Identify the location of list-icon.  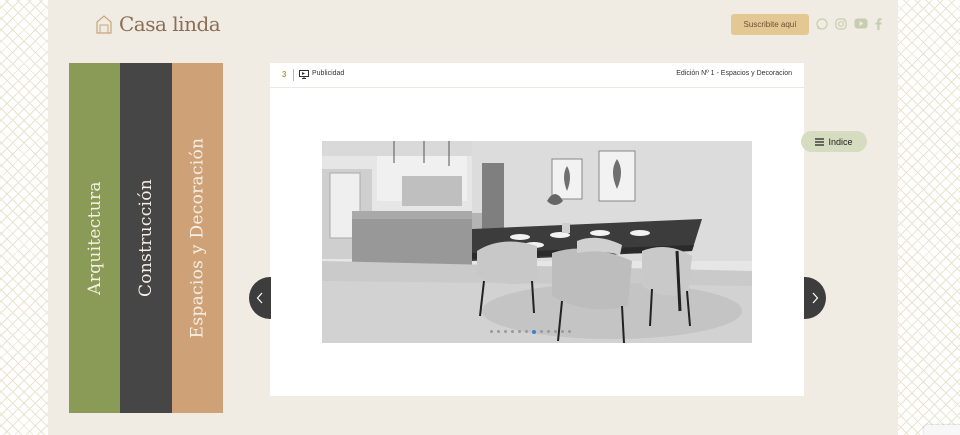
(820, 141).